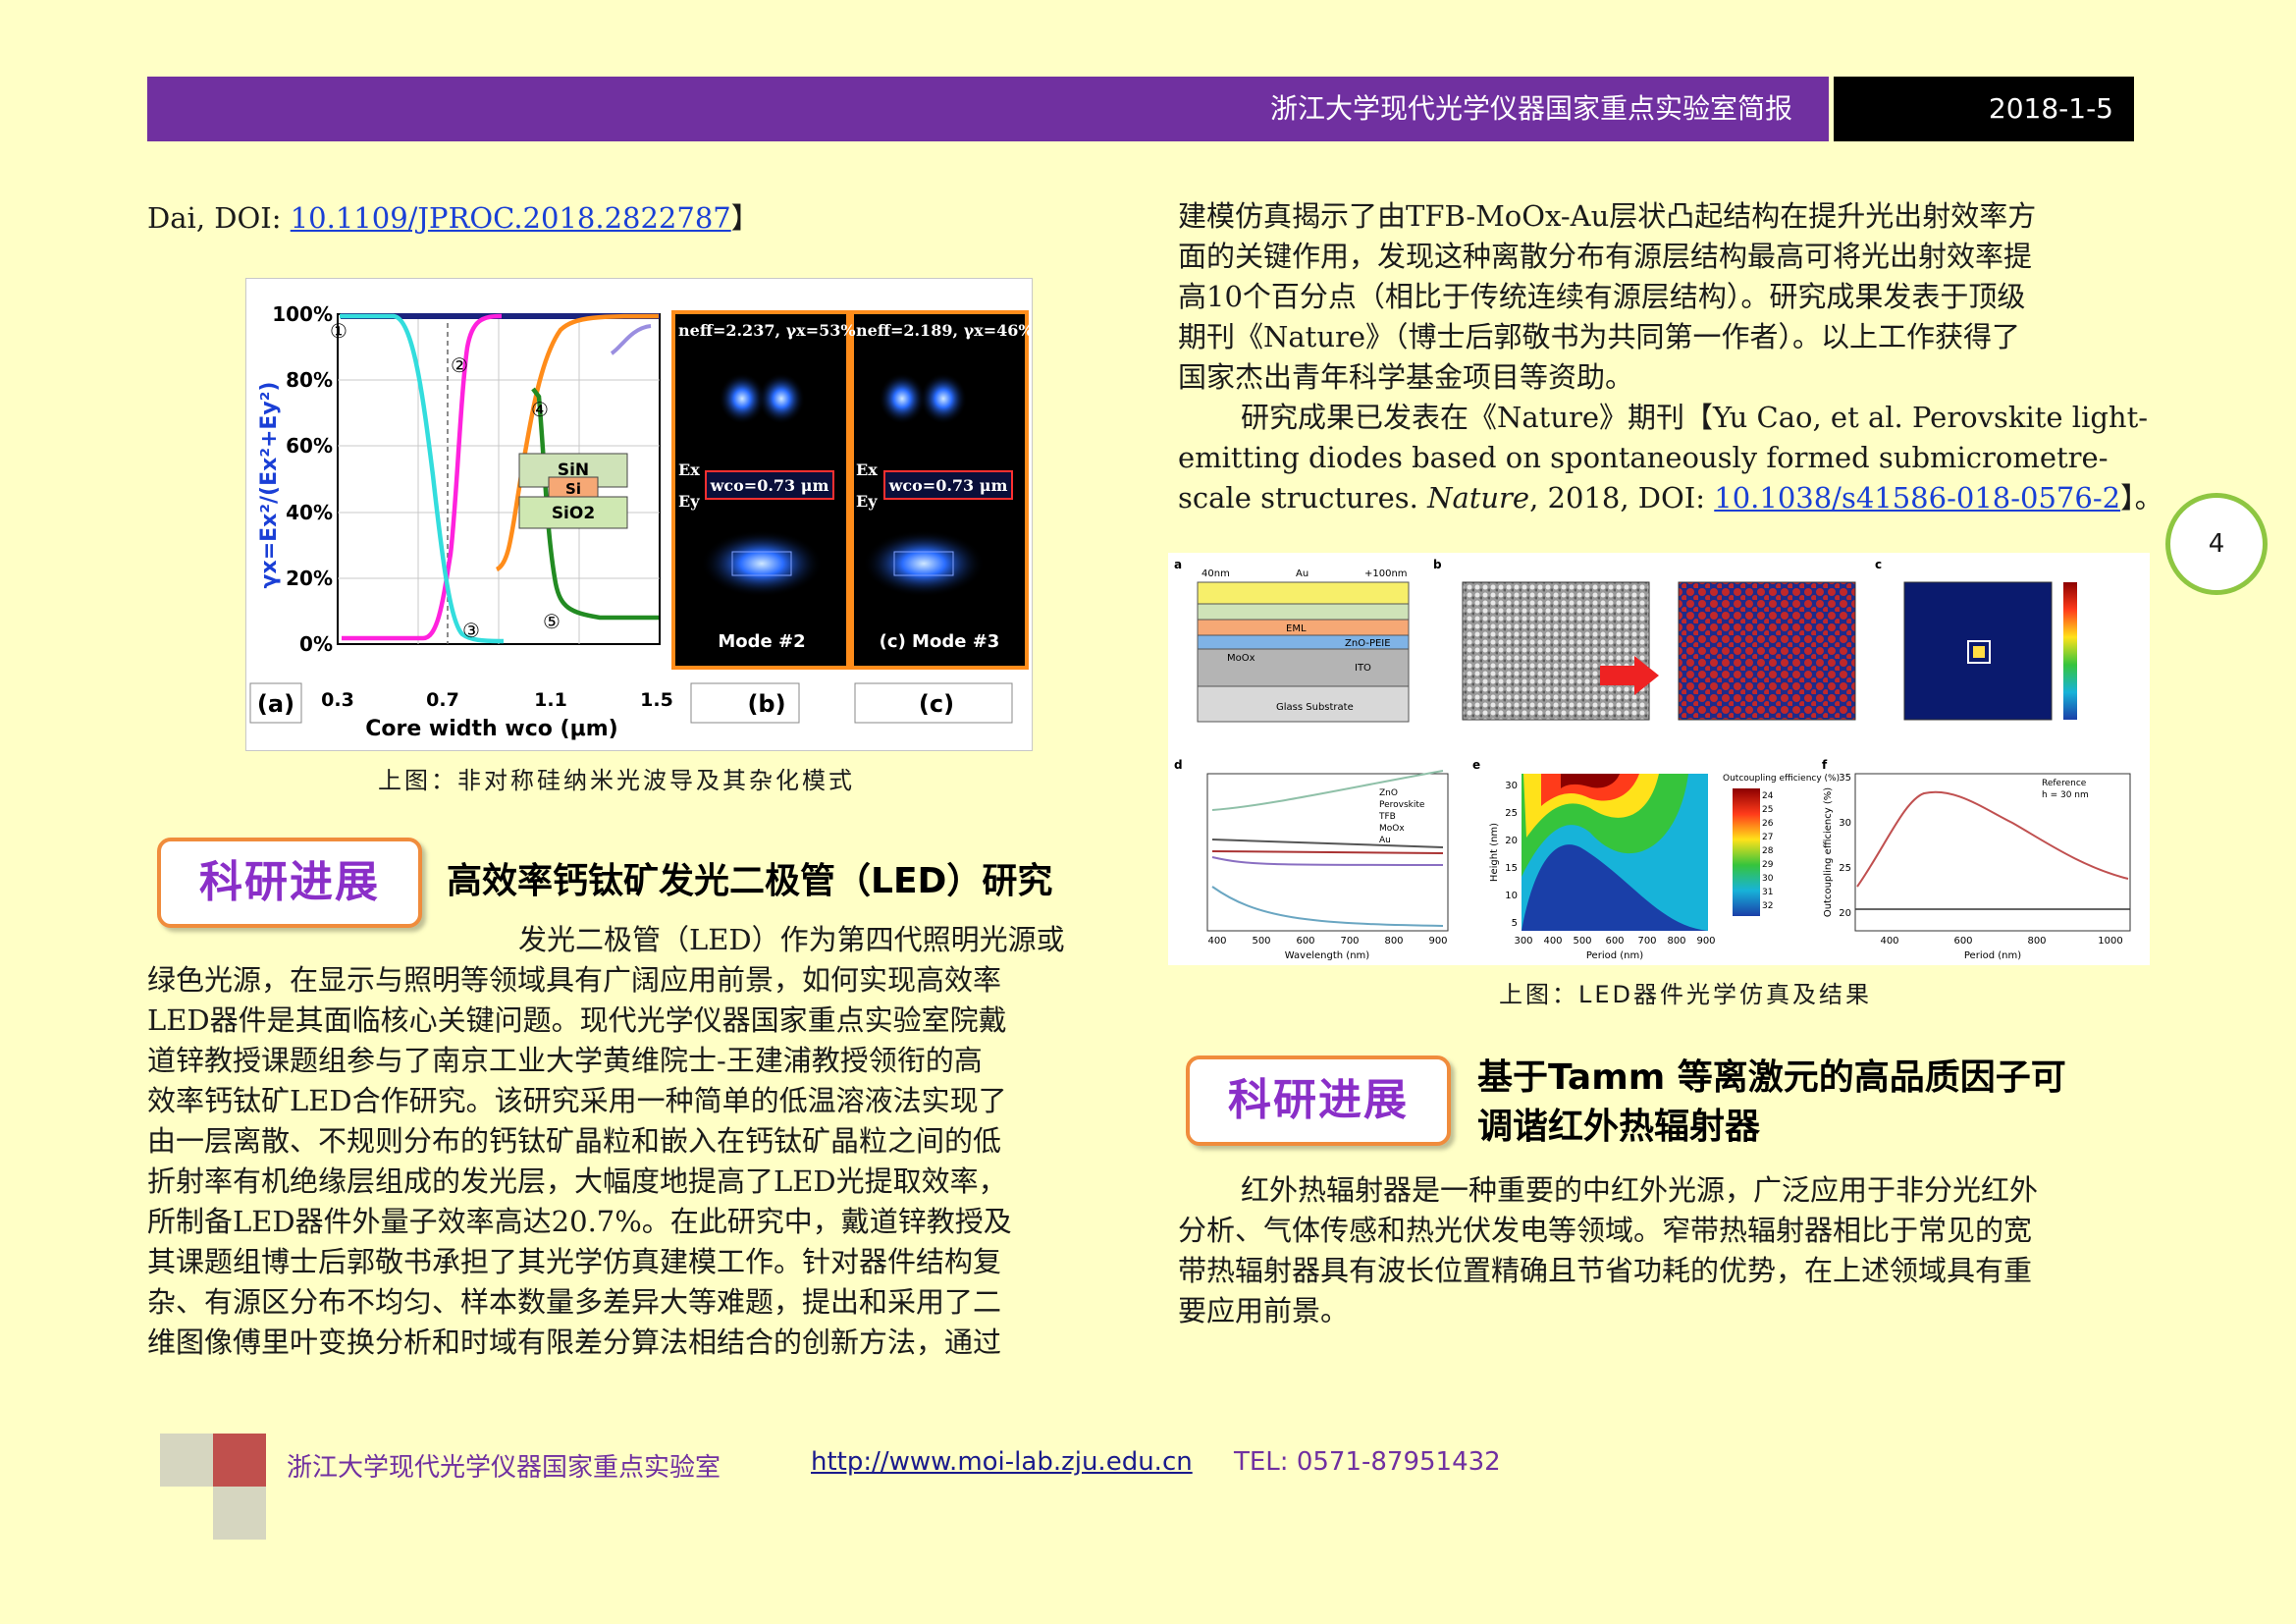 This screenshot has width=2296, height=1624. I want to click on e-scale: 30, so click(1768, 879).